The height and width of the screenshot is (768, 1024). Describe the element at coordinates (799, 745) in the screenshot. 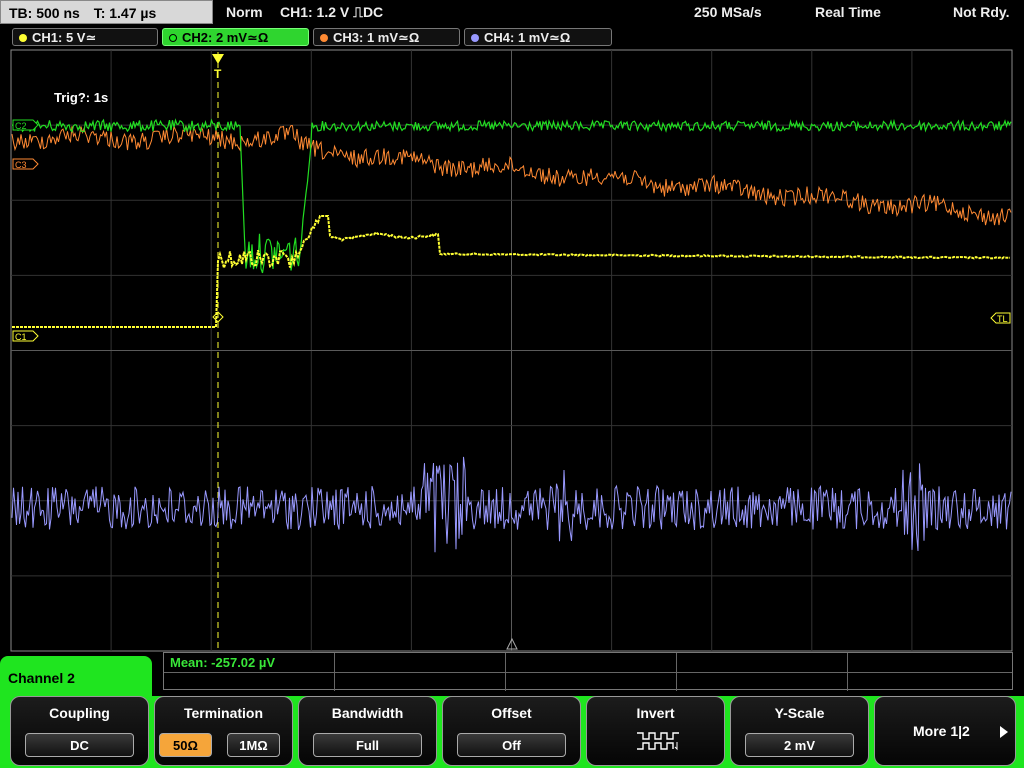

I see `y-scale-value: 2 mV` at that location.